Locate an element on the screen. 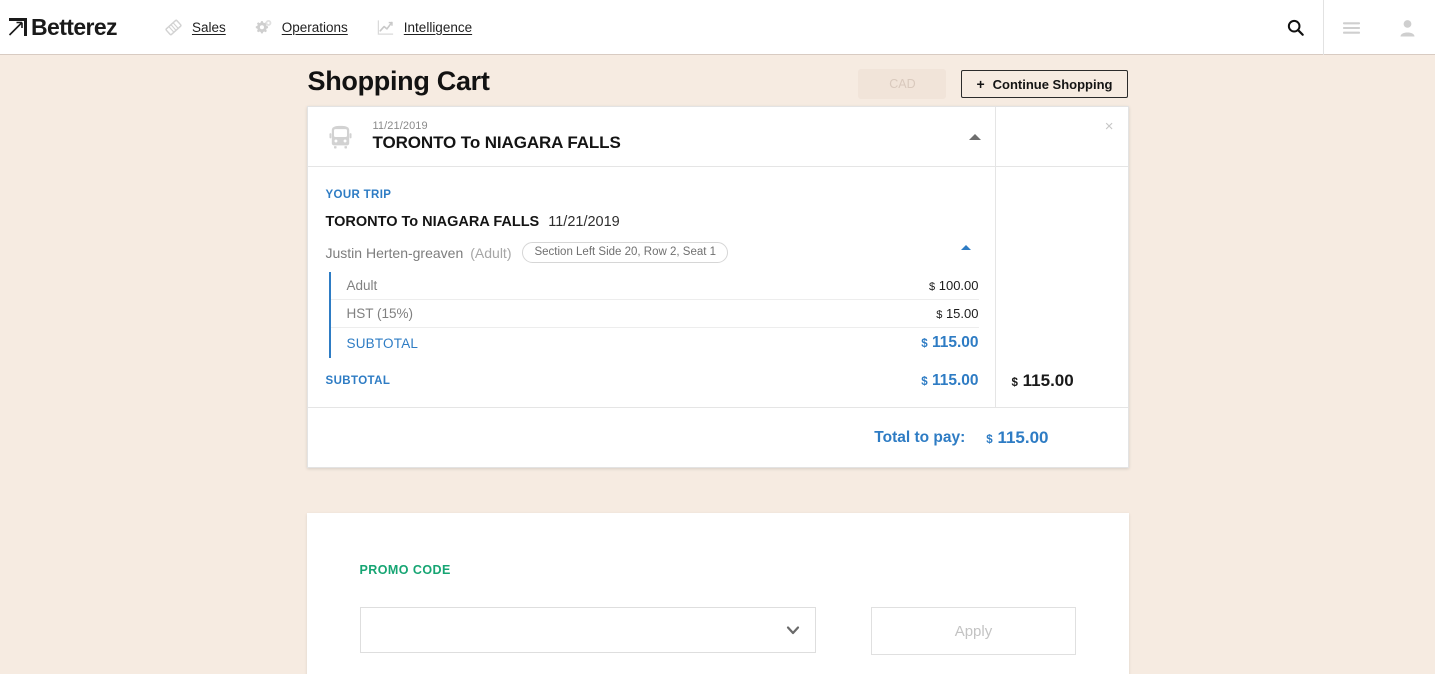 The image size is (1435, 674). cart-item-title-group: 11/21/2019 TORONTO To NIAGARA FALLS is located at coordinates (497, 136).